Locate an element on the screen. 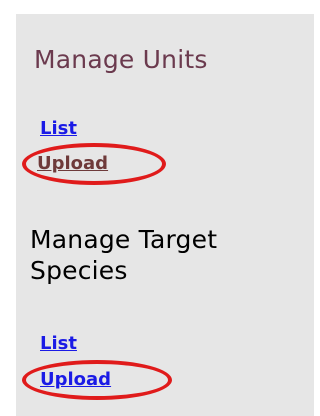  heading-line-1: Manage Target is located at coordinates (124, 239).